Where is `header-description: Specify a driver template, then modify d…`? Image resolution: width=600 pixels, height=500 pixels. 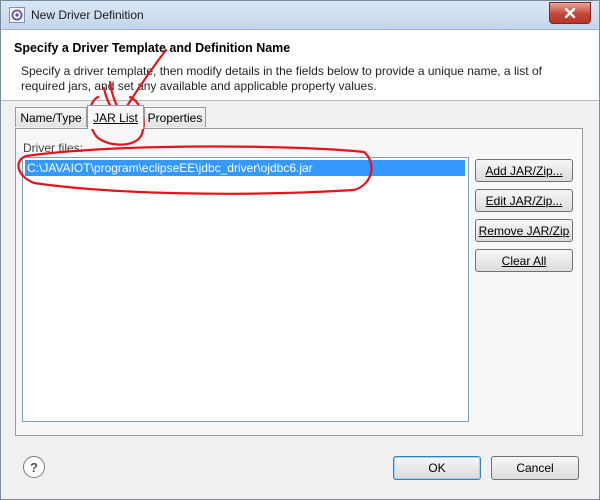
header-description: Specify a driver template, then modify d… is located at coordinates (281, 78).